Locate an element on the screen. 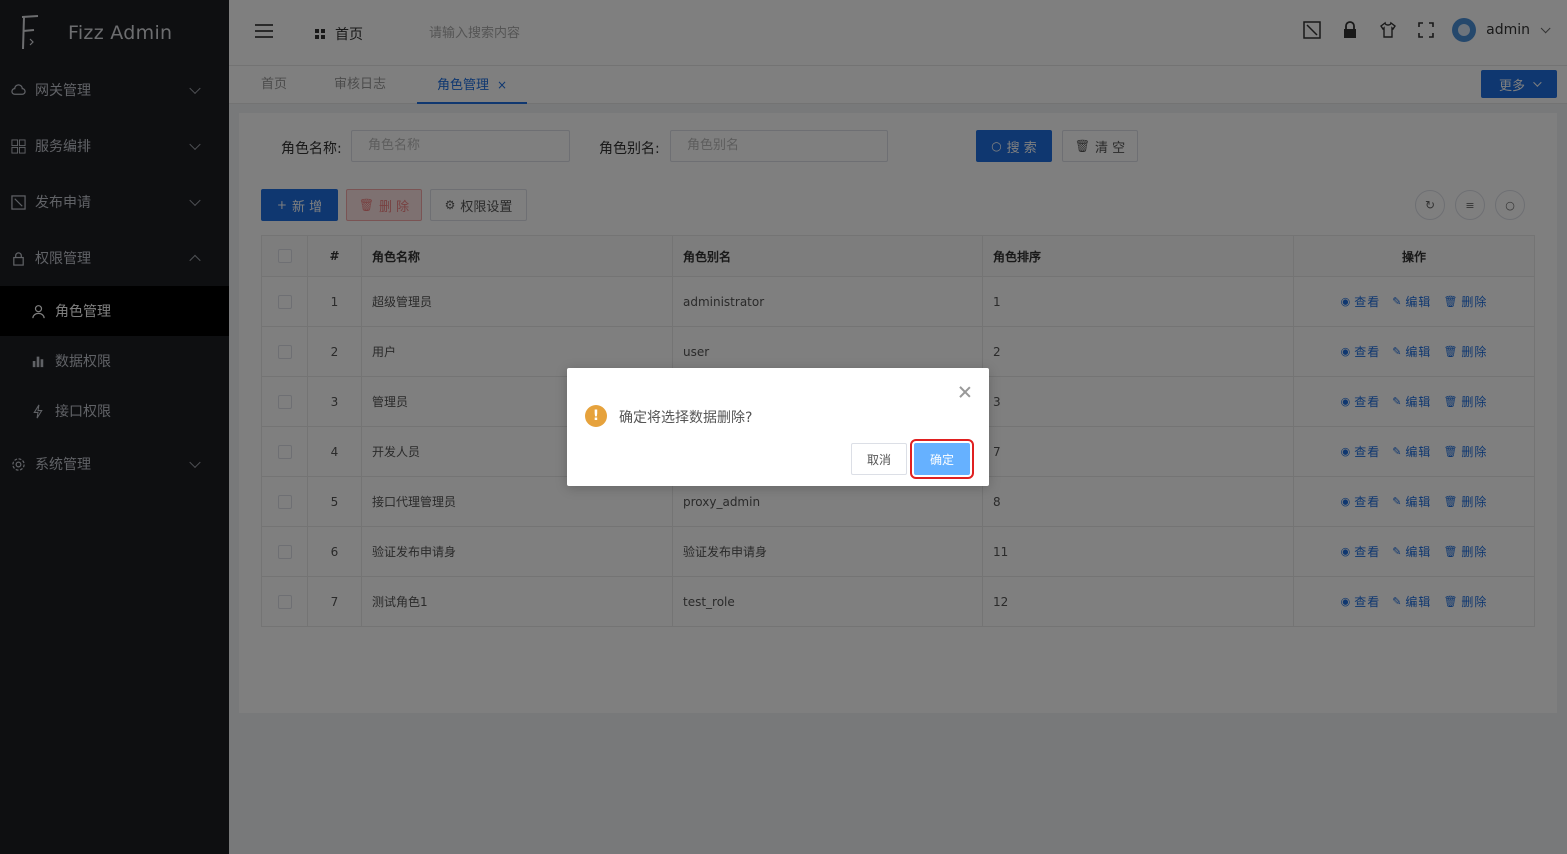 This screenshot has height=854, width=1567. warning-icon: ! is located at coordinates (596, 416).